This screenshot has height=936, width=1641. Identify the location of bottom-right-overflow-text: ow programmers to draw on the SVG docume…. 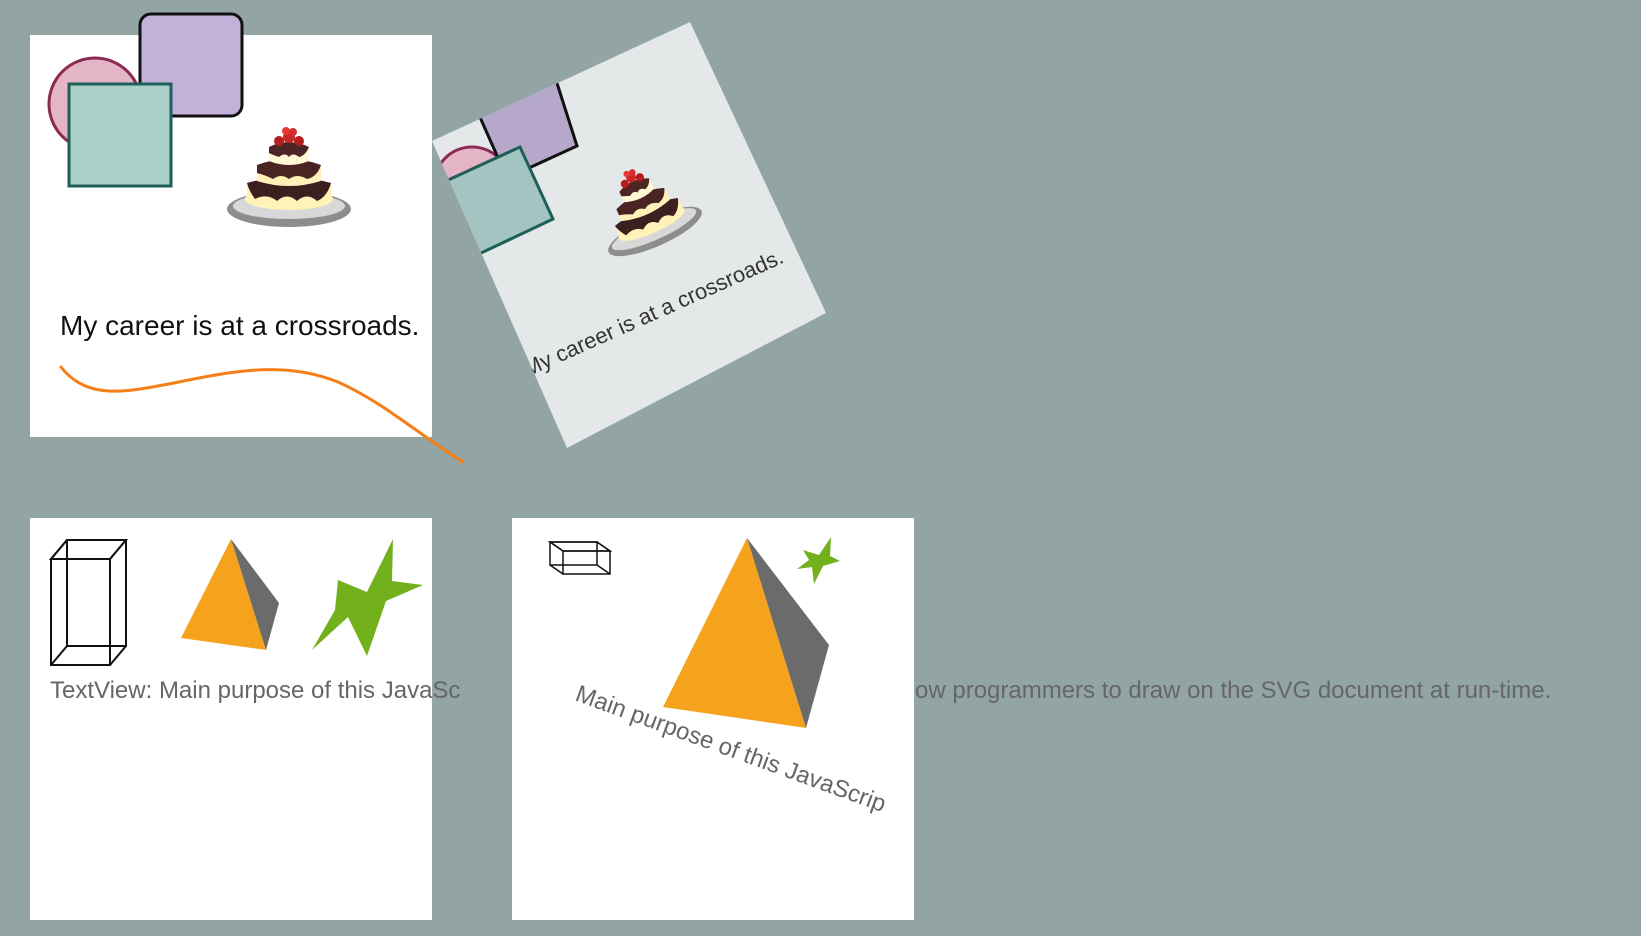
(1233, 690).